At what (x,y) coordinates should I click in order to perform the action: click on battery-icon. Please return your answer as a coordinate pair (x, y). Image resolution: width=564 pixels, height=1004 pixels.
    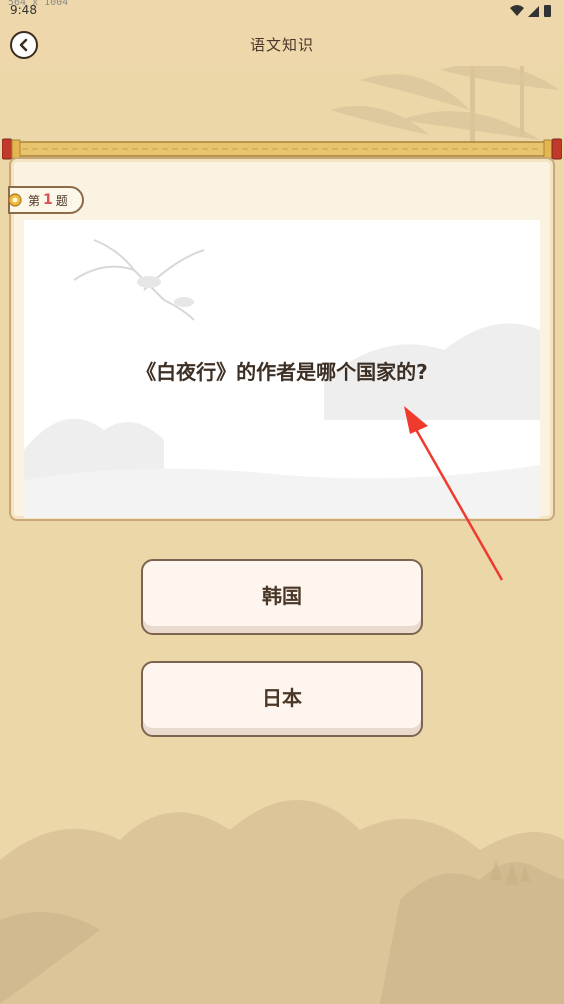
    Looking at the image, I should click on (547, 11).